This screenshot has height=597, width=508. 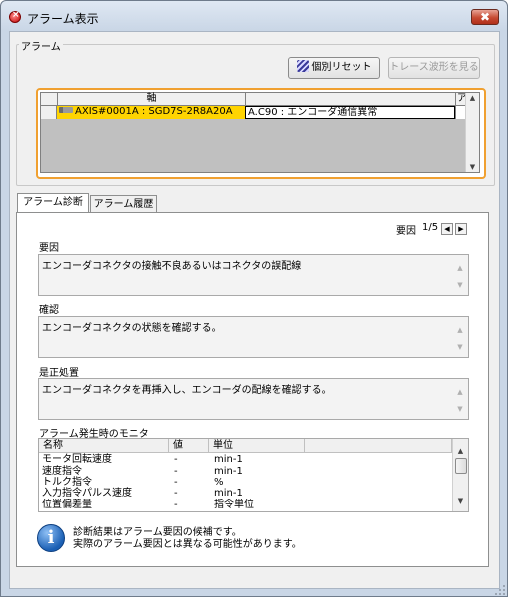 What do you see at coordinates (460, 347) in the screenshot?
I see `check-scroll-down-icon: ▼` at bounding box center [460, 347].